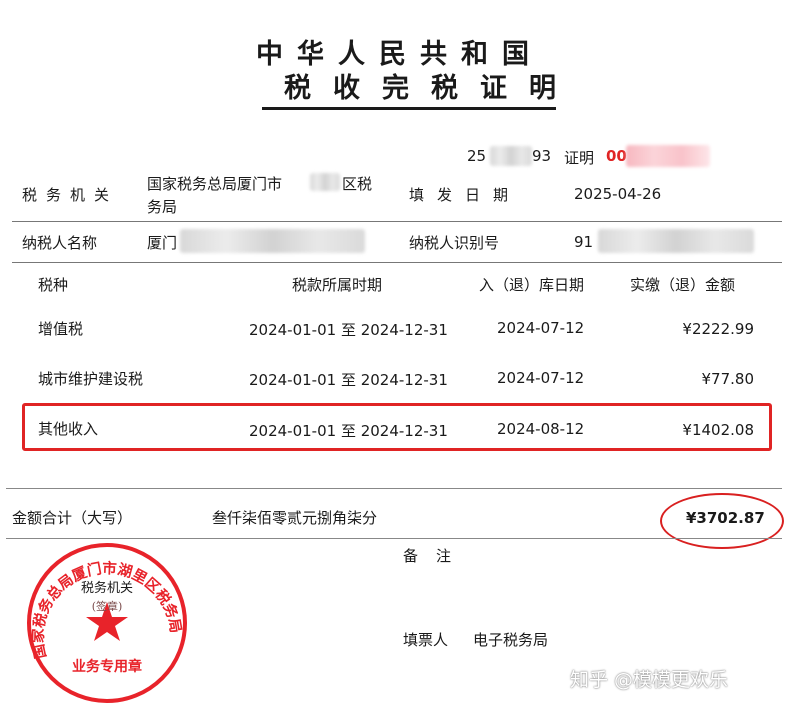 This screenshot has height=712, width=785. I want to click on seal-center-top: 税务机关, so click(107, 588).